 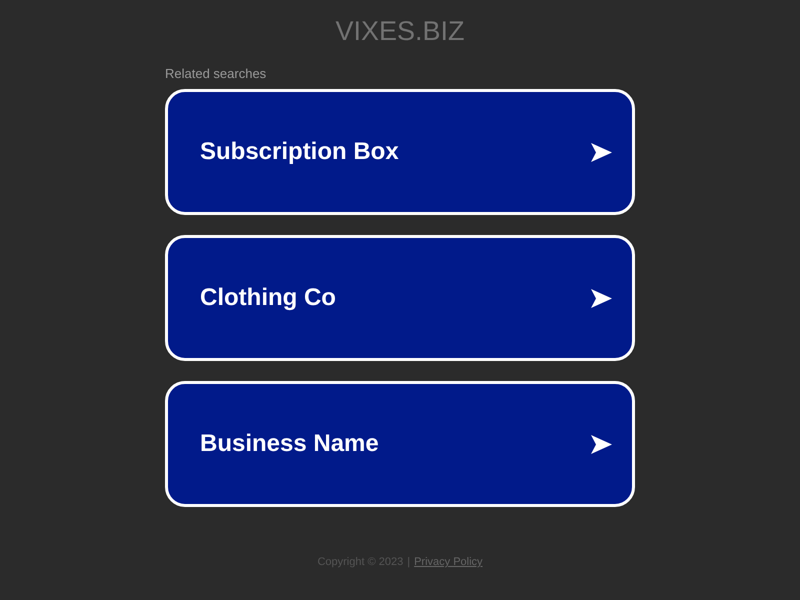 What do you see at coordinates (215, 74) in the screenshot?
I see `related-searches-label: Related searches` at bounding box center [215, 74].